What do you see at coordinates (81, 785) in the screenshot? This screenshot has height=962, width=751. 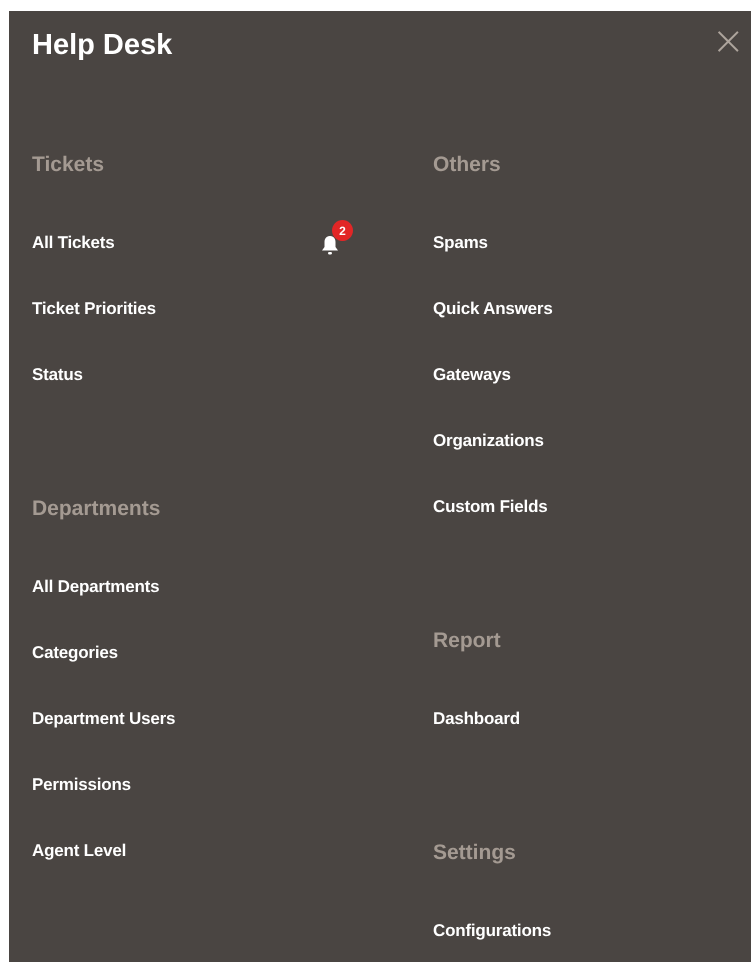 I see `menu-link: Permissions` at bounding box center [81, 785].